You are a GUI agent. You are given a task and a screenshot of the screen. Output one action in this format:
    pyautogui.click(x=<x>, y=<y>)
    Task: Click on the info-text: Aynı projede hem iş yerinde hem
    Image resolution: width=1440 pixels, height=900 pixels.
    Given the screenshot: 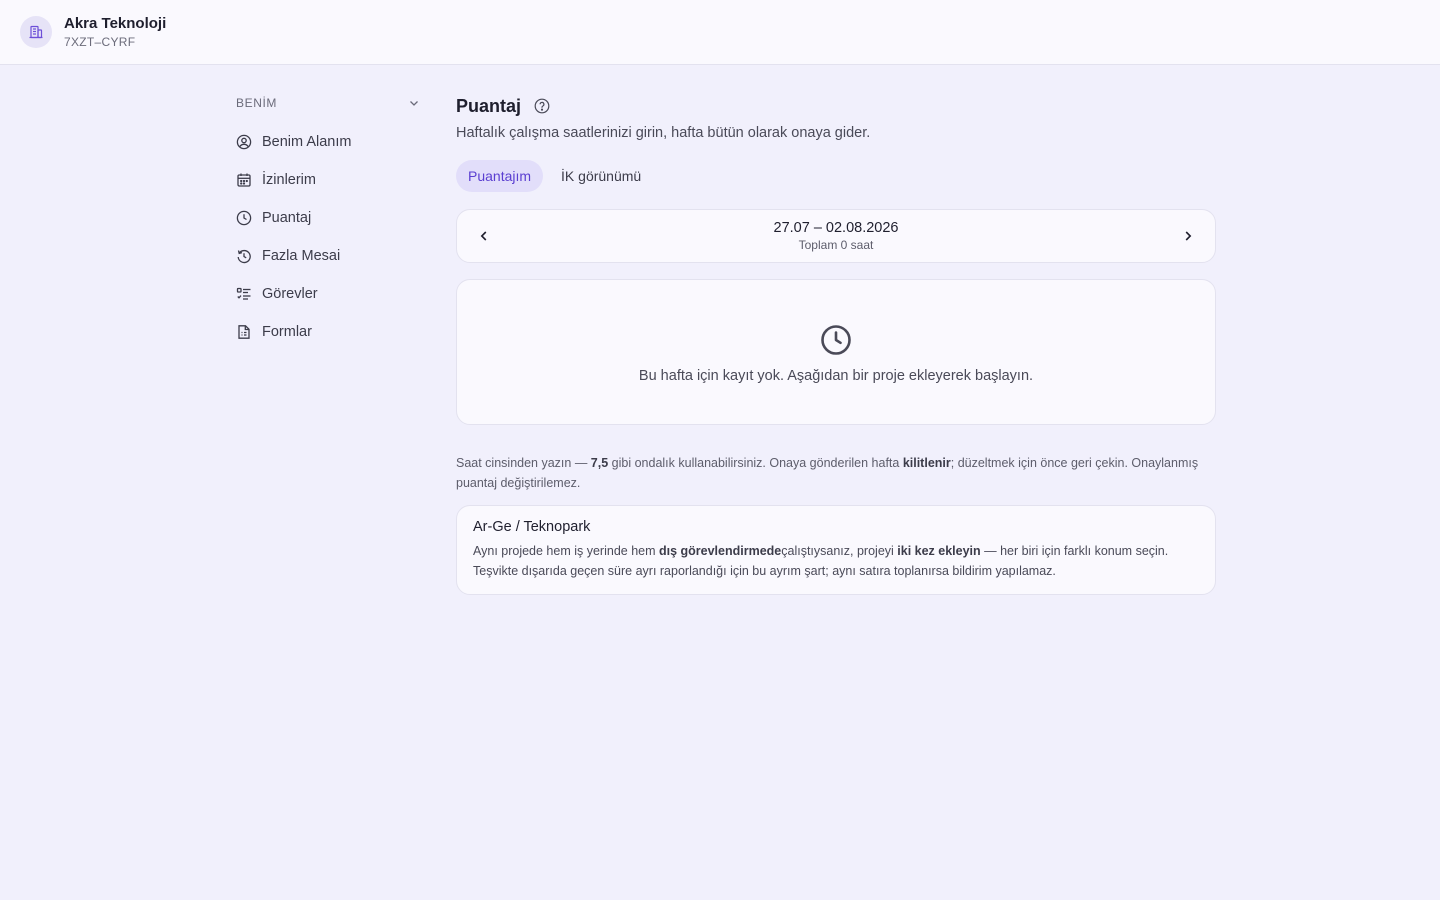 What is the action you would take?
    pyautogui.click(x=566, y=551)
    